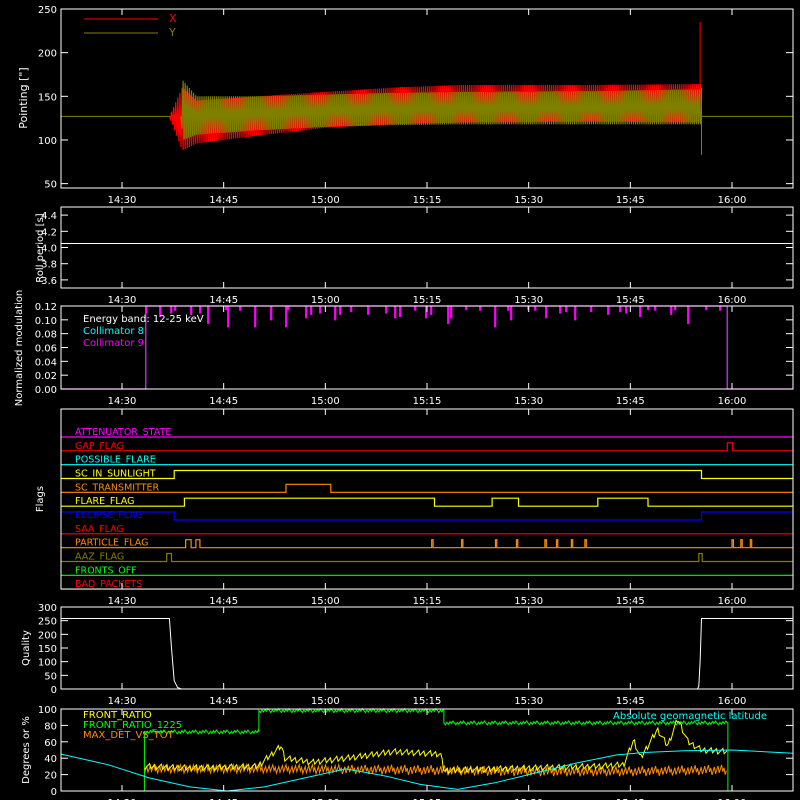 The height and width of the screenshot is (800, 800). Describe the element at coordinates (46, 362) in the screenshot. I see `y-tick-label: 0.04` at that location.